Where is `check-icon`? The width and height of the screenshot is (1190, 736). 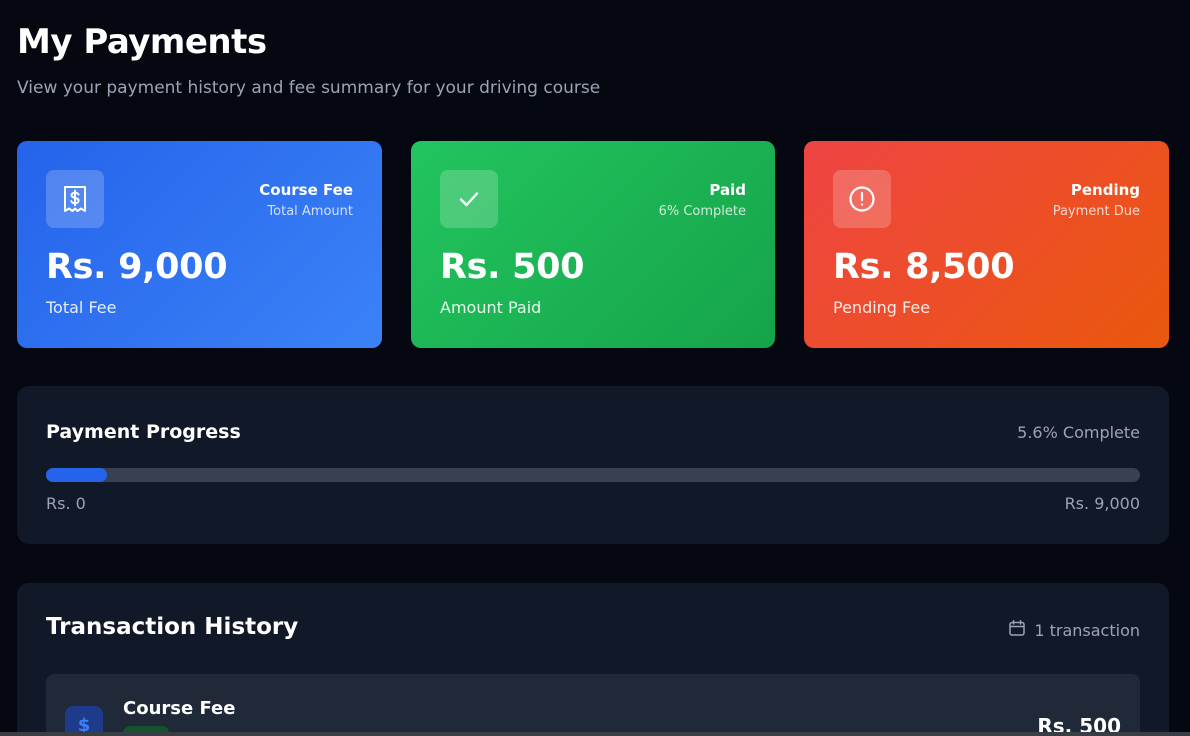
check-icon is located at coordinates (469, 199).